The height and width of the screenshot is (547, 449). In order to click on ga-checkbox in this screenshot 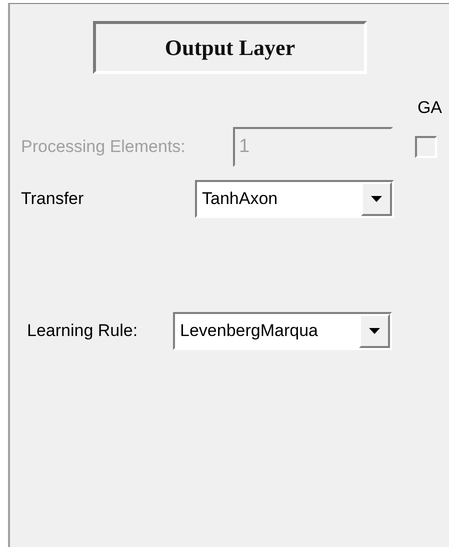, I will do `click(426, 147)`.